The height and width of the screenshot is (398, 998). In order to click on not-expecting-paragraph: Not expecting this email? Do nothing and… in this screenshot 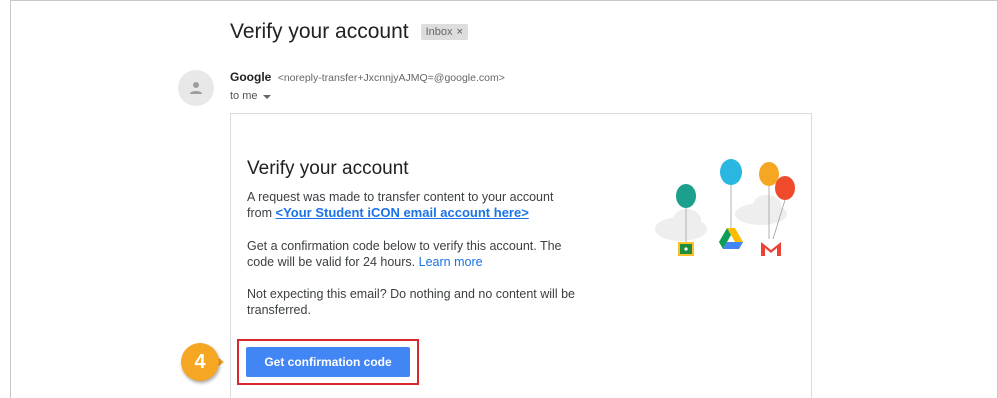, I will do `click(411, 302)`.